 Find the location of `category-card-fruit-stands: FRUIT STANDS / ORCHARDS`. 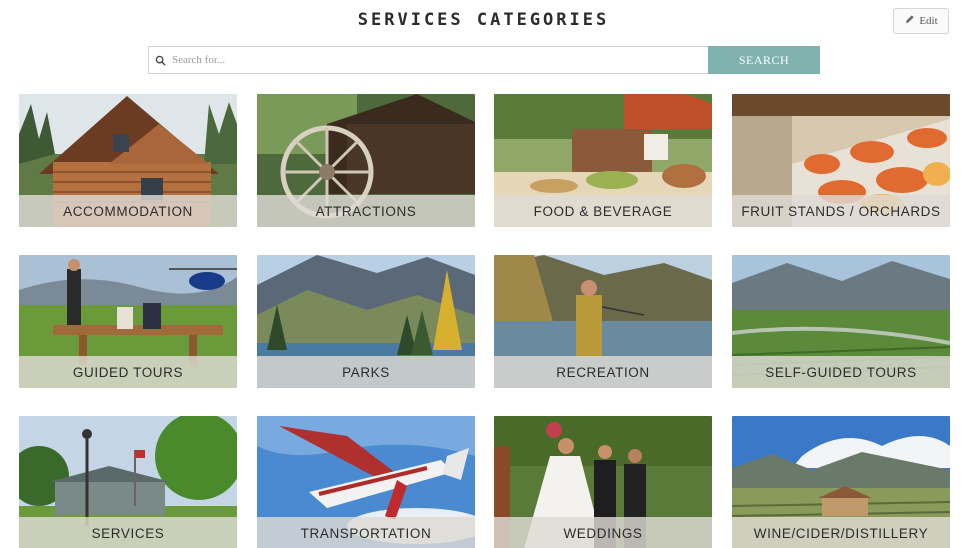

category-card-fruit-stands: FRUIT STANDS / ORCHARDS is located at coordinates (841, 160).